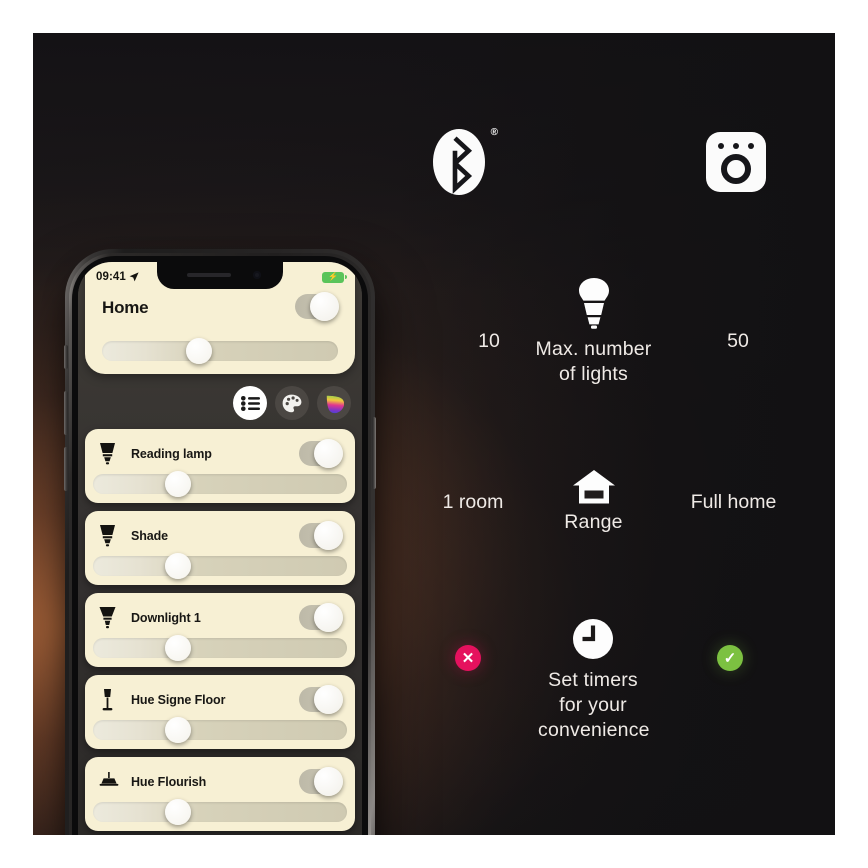  I want to click on phone-volume-up-button, so click(66, 413).